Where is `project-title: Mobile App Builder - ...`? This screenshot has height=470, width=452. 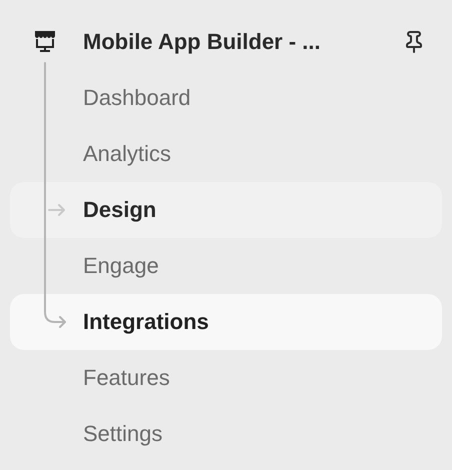
project-title: Mobile App Builder - ... is located at coordinates (242, 42).